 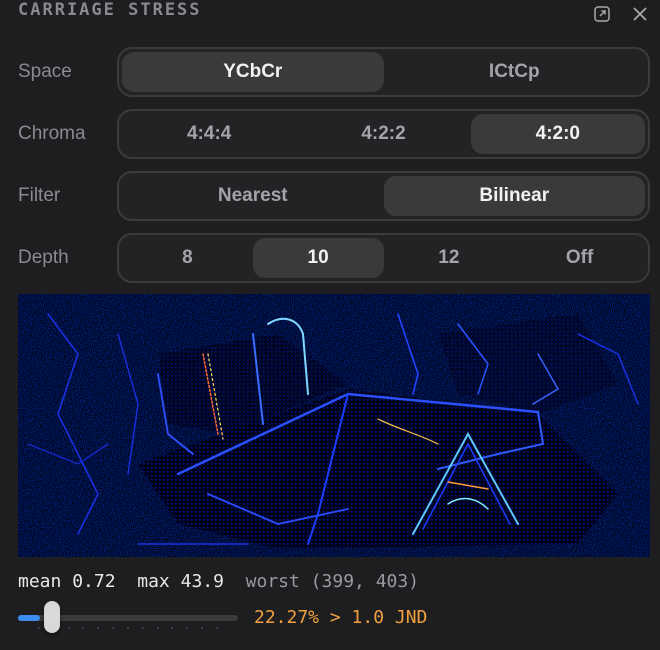 I want to click on chroma-option-422: 4:2:2, so click(x=383, y=134).